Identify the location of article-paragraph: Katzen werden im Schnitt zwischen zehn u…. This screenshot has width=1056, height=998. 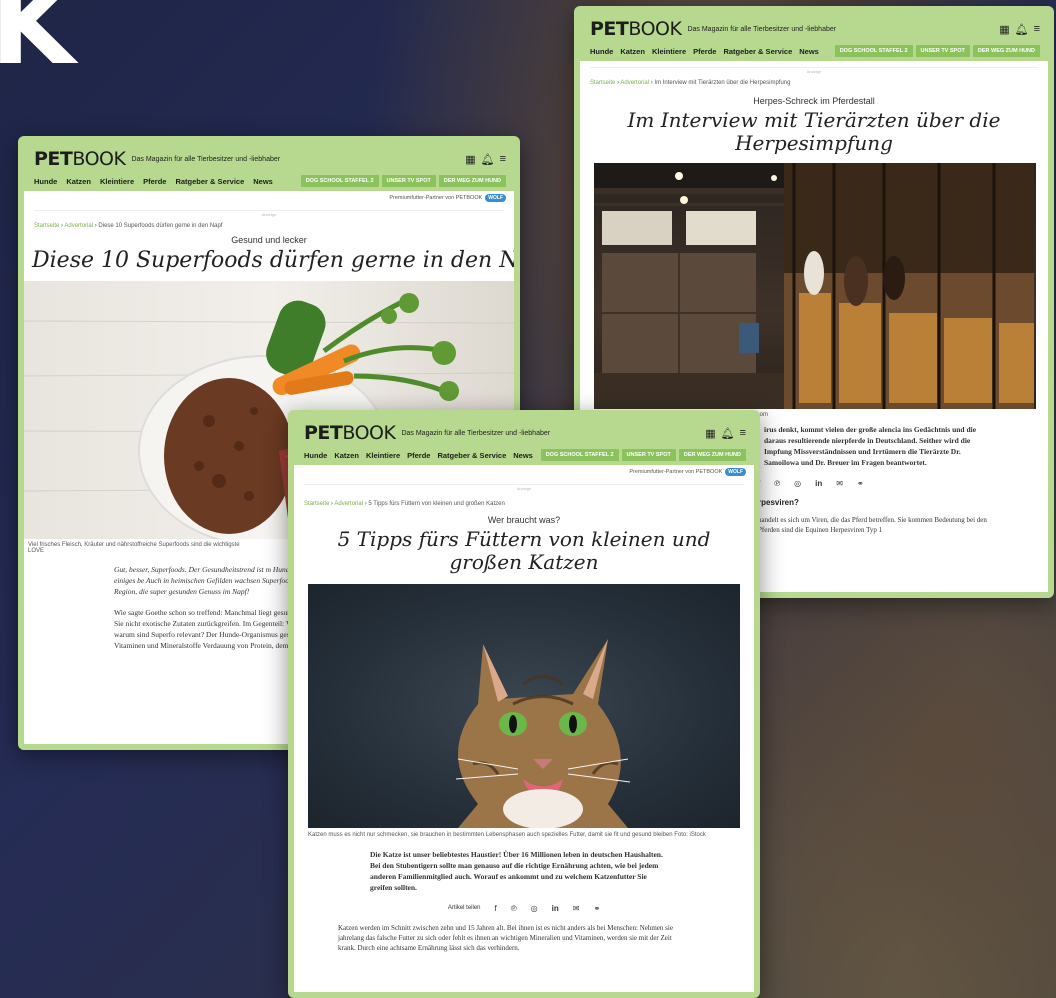
(505, 937).